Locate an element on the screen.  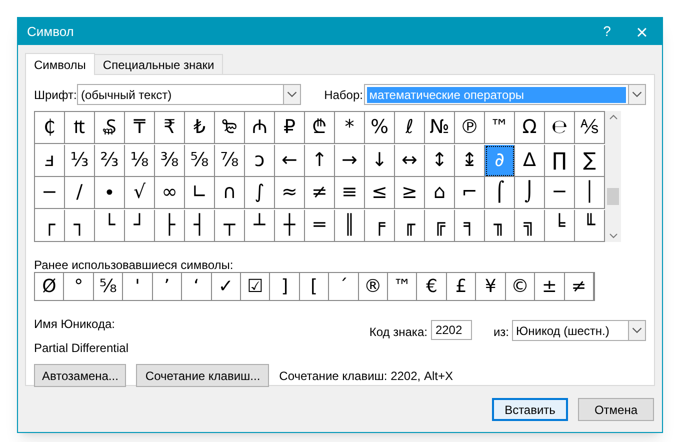
char-code-field: 2202 is located at coordinates (451, 330).